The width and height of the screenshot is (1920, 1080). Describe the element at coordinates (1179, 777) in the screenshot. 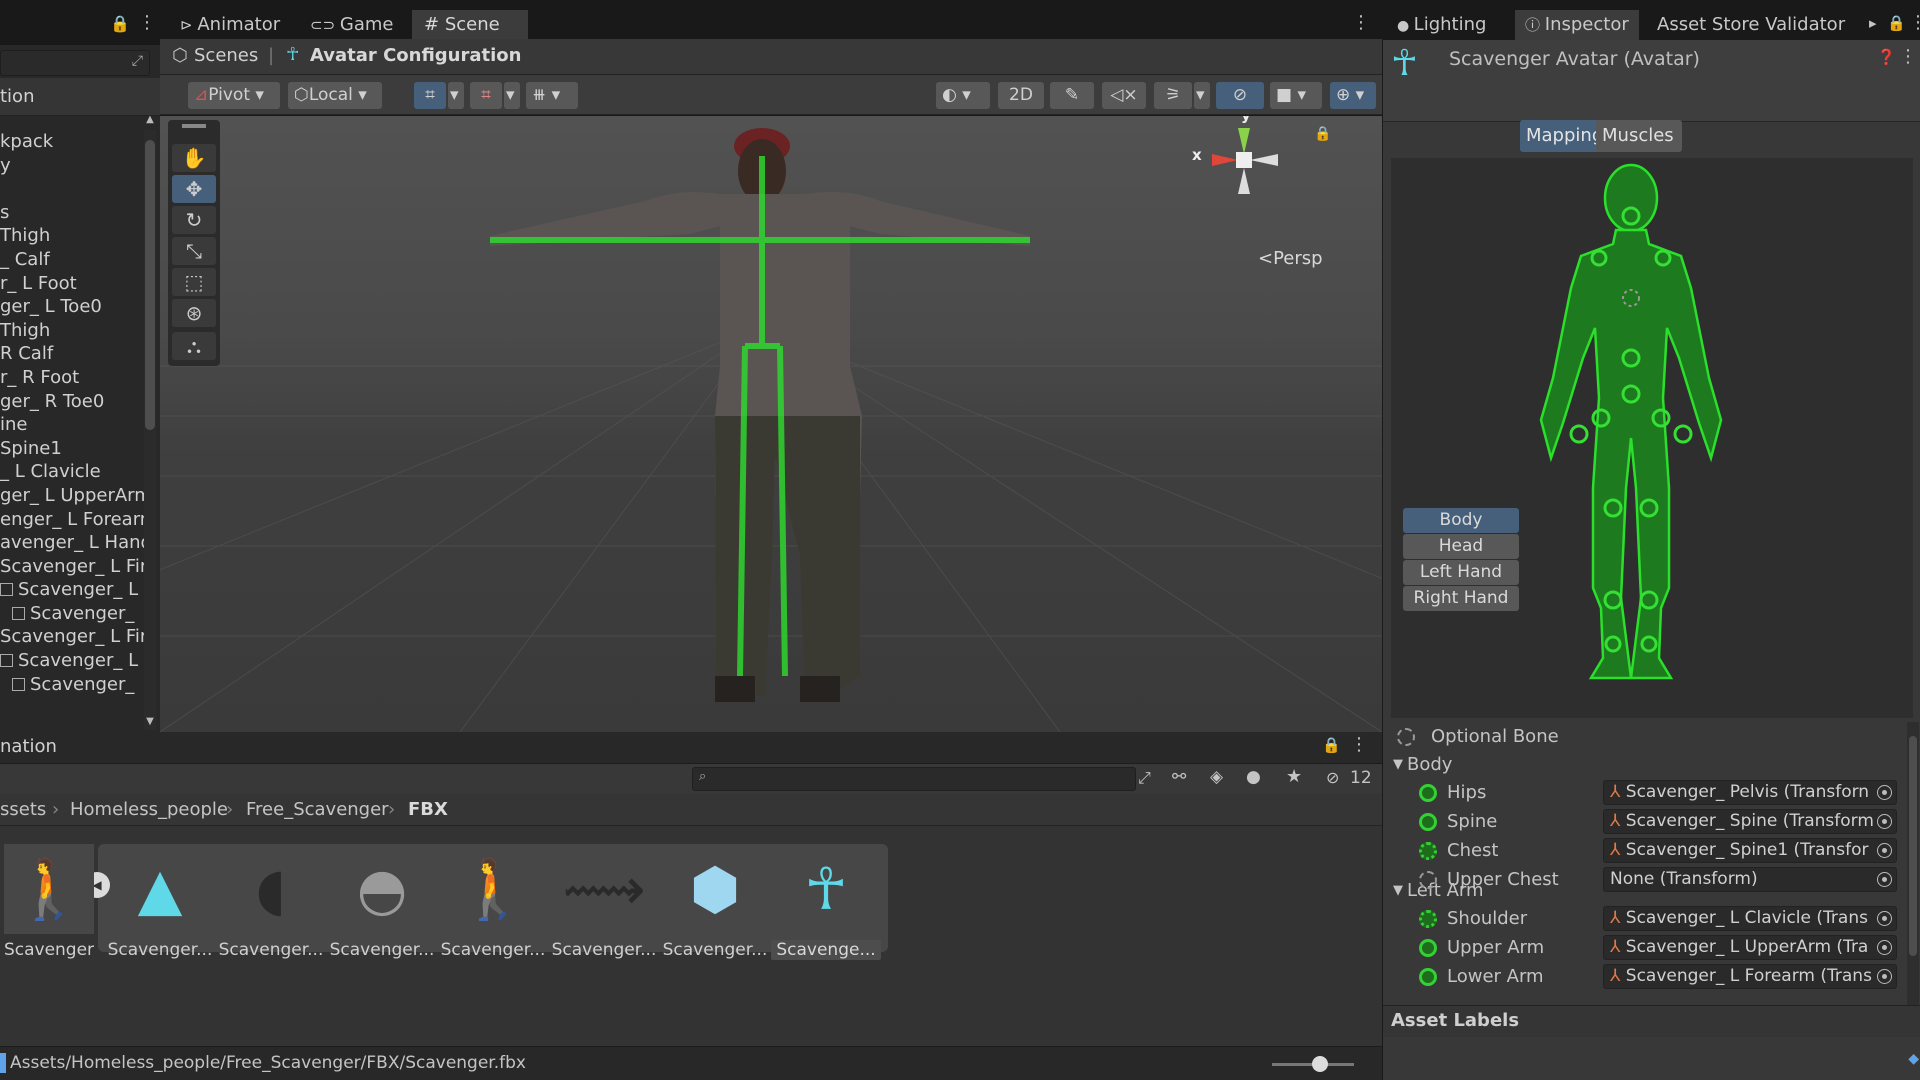

I see `filter-type-icon: ⚯` at that location.